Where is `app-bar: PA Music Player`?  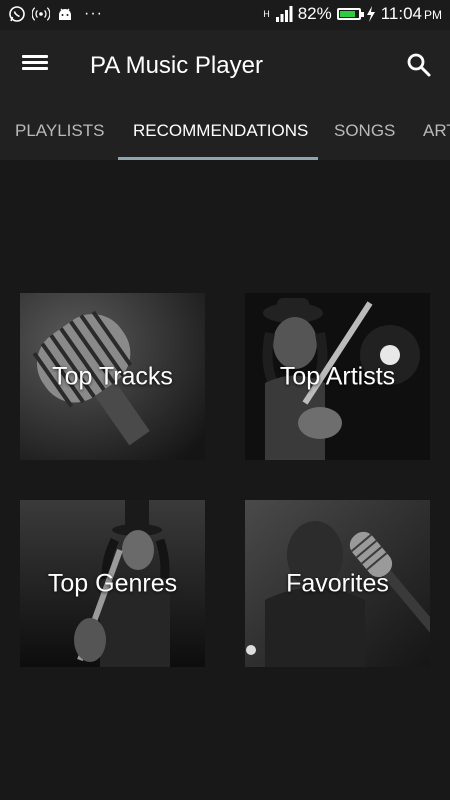 app-bar: PA Music Player is located at coordinates (225, 66).